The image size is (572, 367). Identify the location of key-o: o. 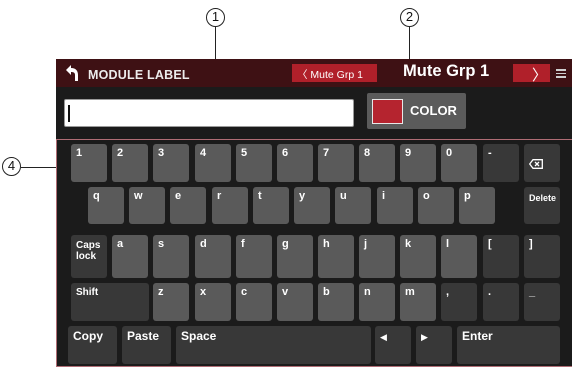
(436, 205).